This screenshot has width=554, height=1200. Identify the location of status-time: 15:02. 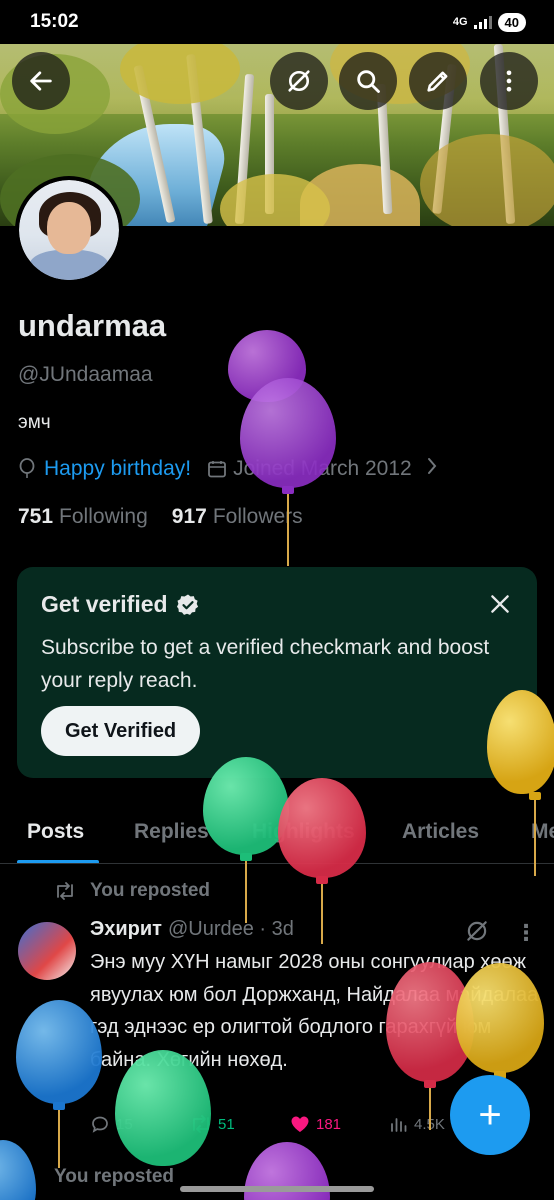
(54, 21).